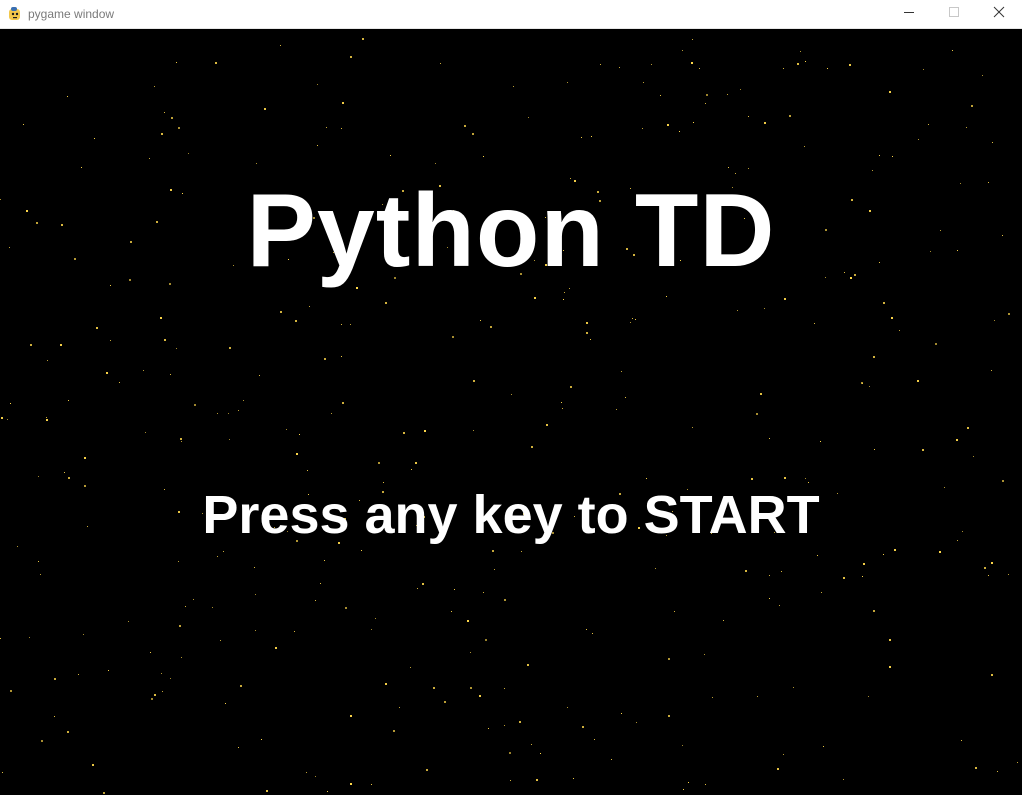  Describe the element at coordinates (511, 14) in the screenshot. I see `title-bar: pygame window` at that location.